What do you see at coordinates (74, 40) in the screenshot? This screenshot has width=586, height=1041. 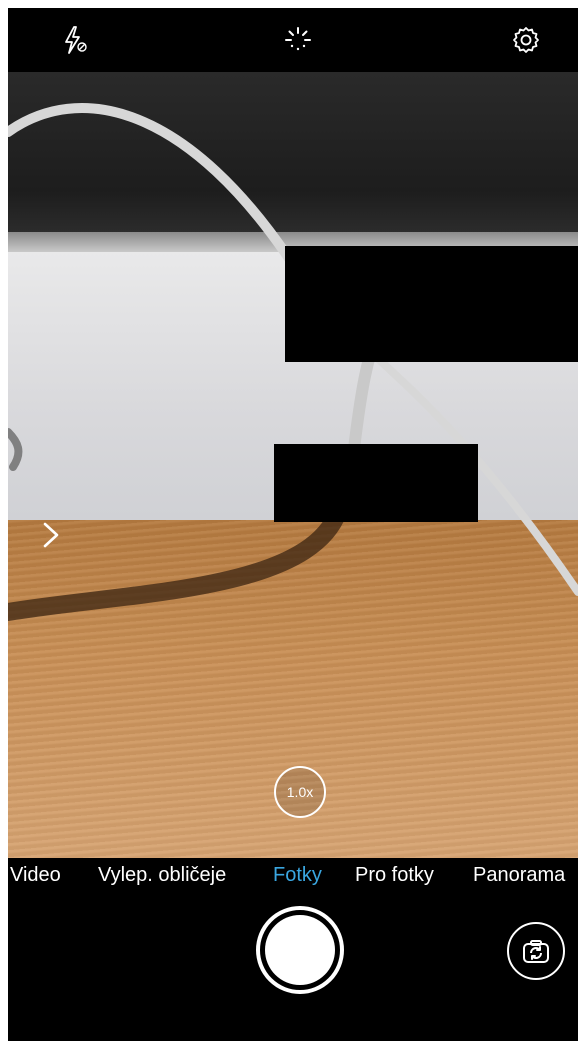 I see `flash-off-icon` at bounding box center [74, 40].